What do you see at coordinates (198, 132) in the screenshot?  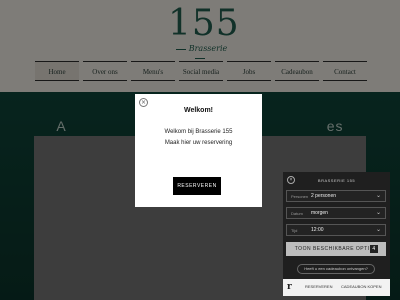 I see `modal-welcome-text: Welkom bij Brasserie 155` at bounding box center [198, 132].